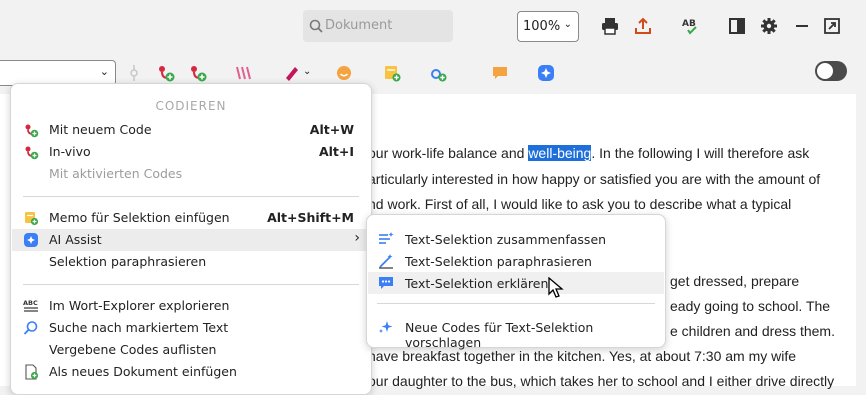  Describe the element at coordinates (310, 217) in the screenshot. I see `menu-item-shortcut: Alt+Shift+M` at that location.